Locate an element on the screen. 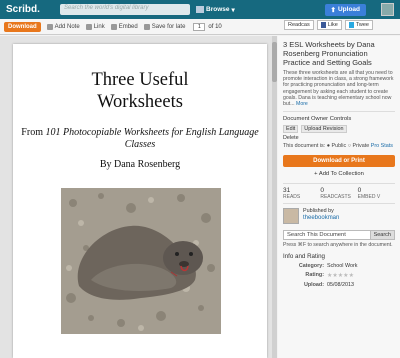 The width and height of the screenshot is (400, 358). download-button: Download is located at coordinates (22, 26).